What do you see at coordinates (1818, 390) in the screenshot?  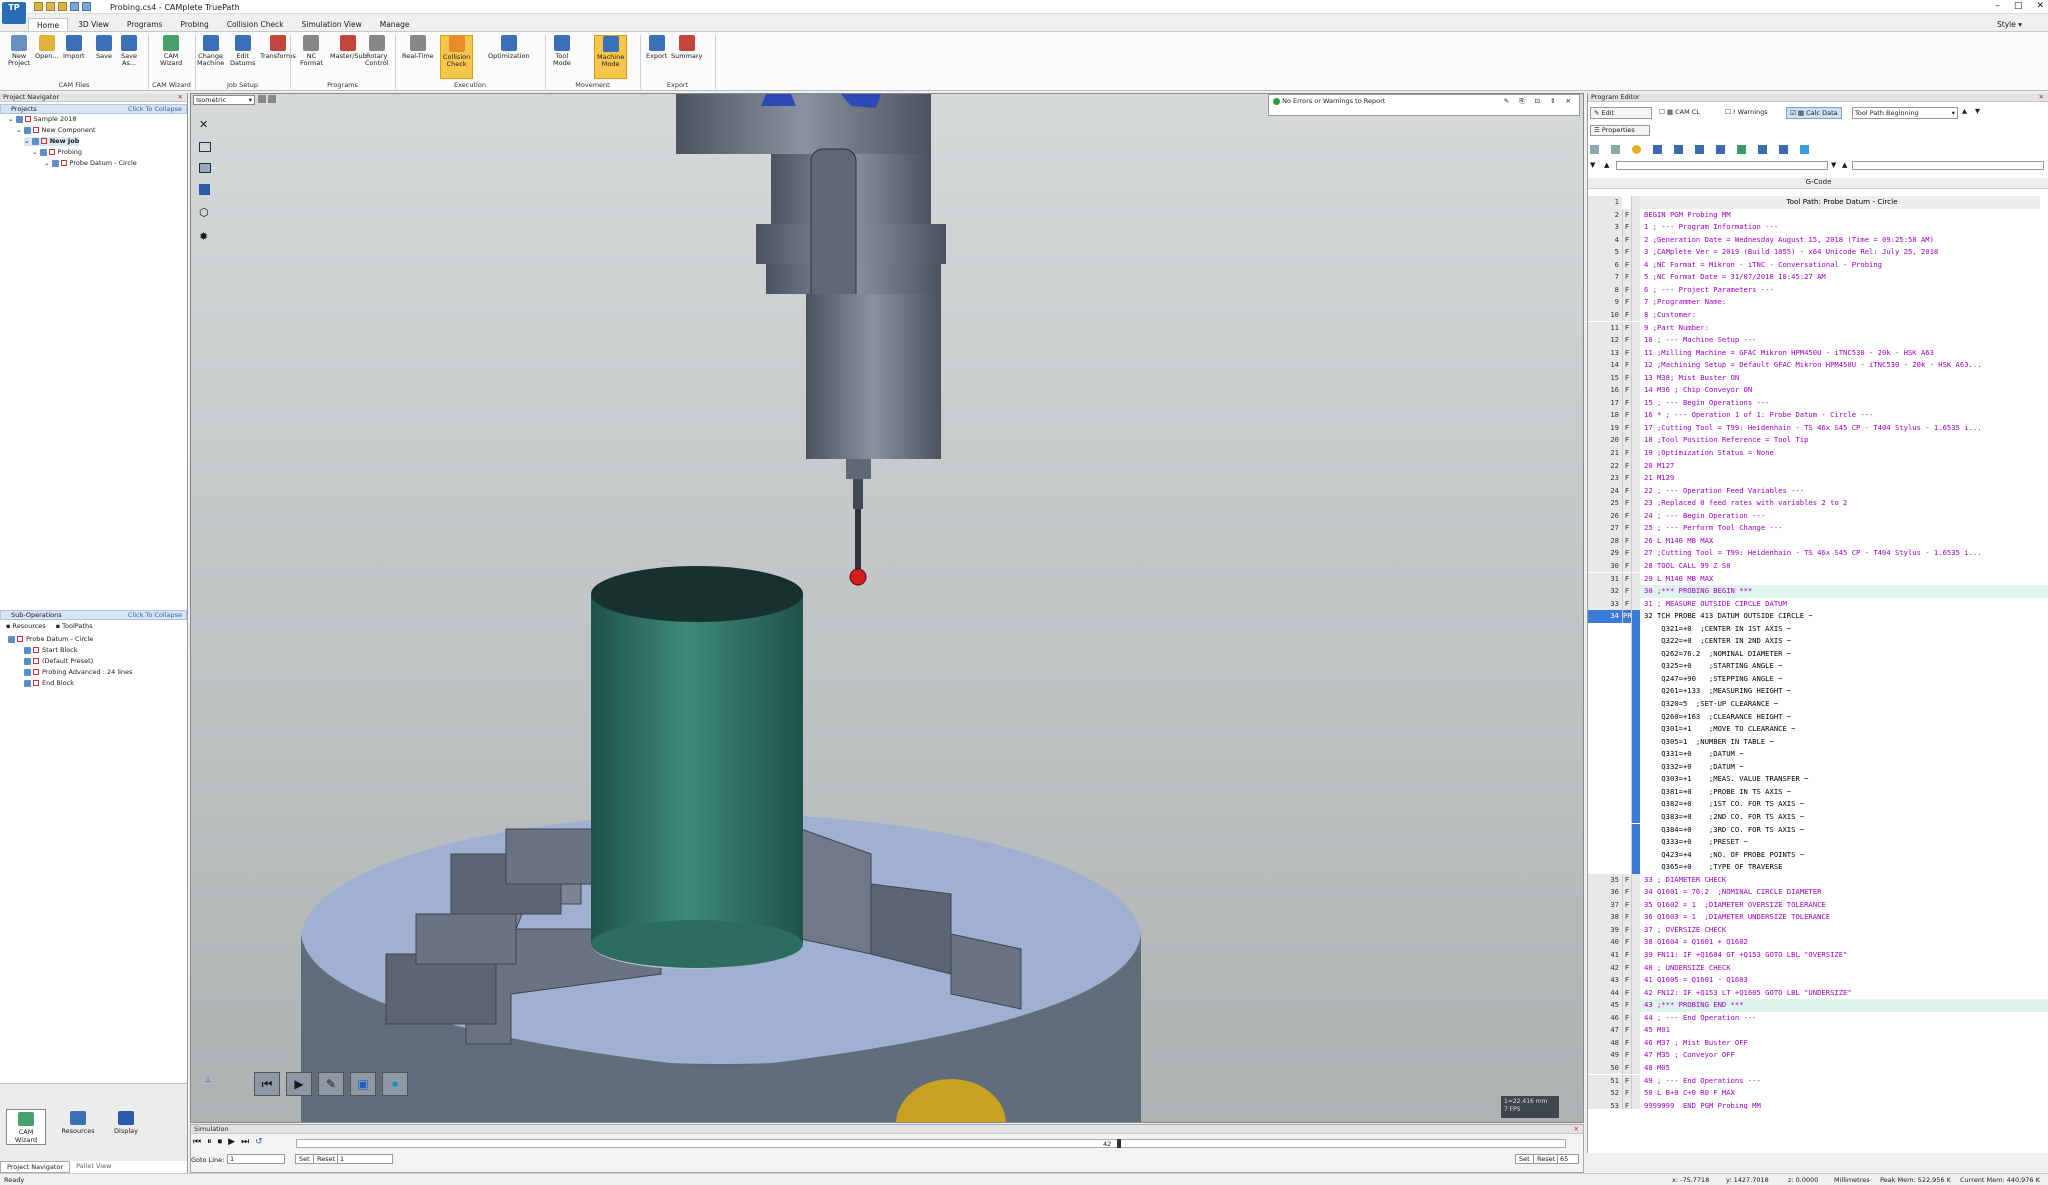 I see `gcode-line: 16 F 14 M36 ; Chip Conveyor ON` at bounding box center [1818, 390].